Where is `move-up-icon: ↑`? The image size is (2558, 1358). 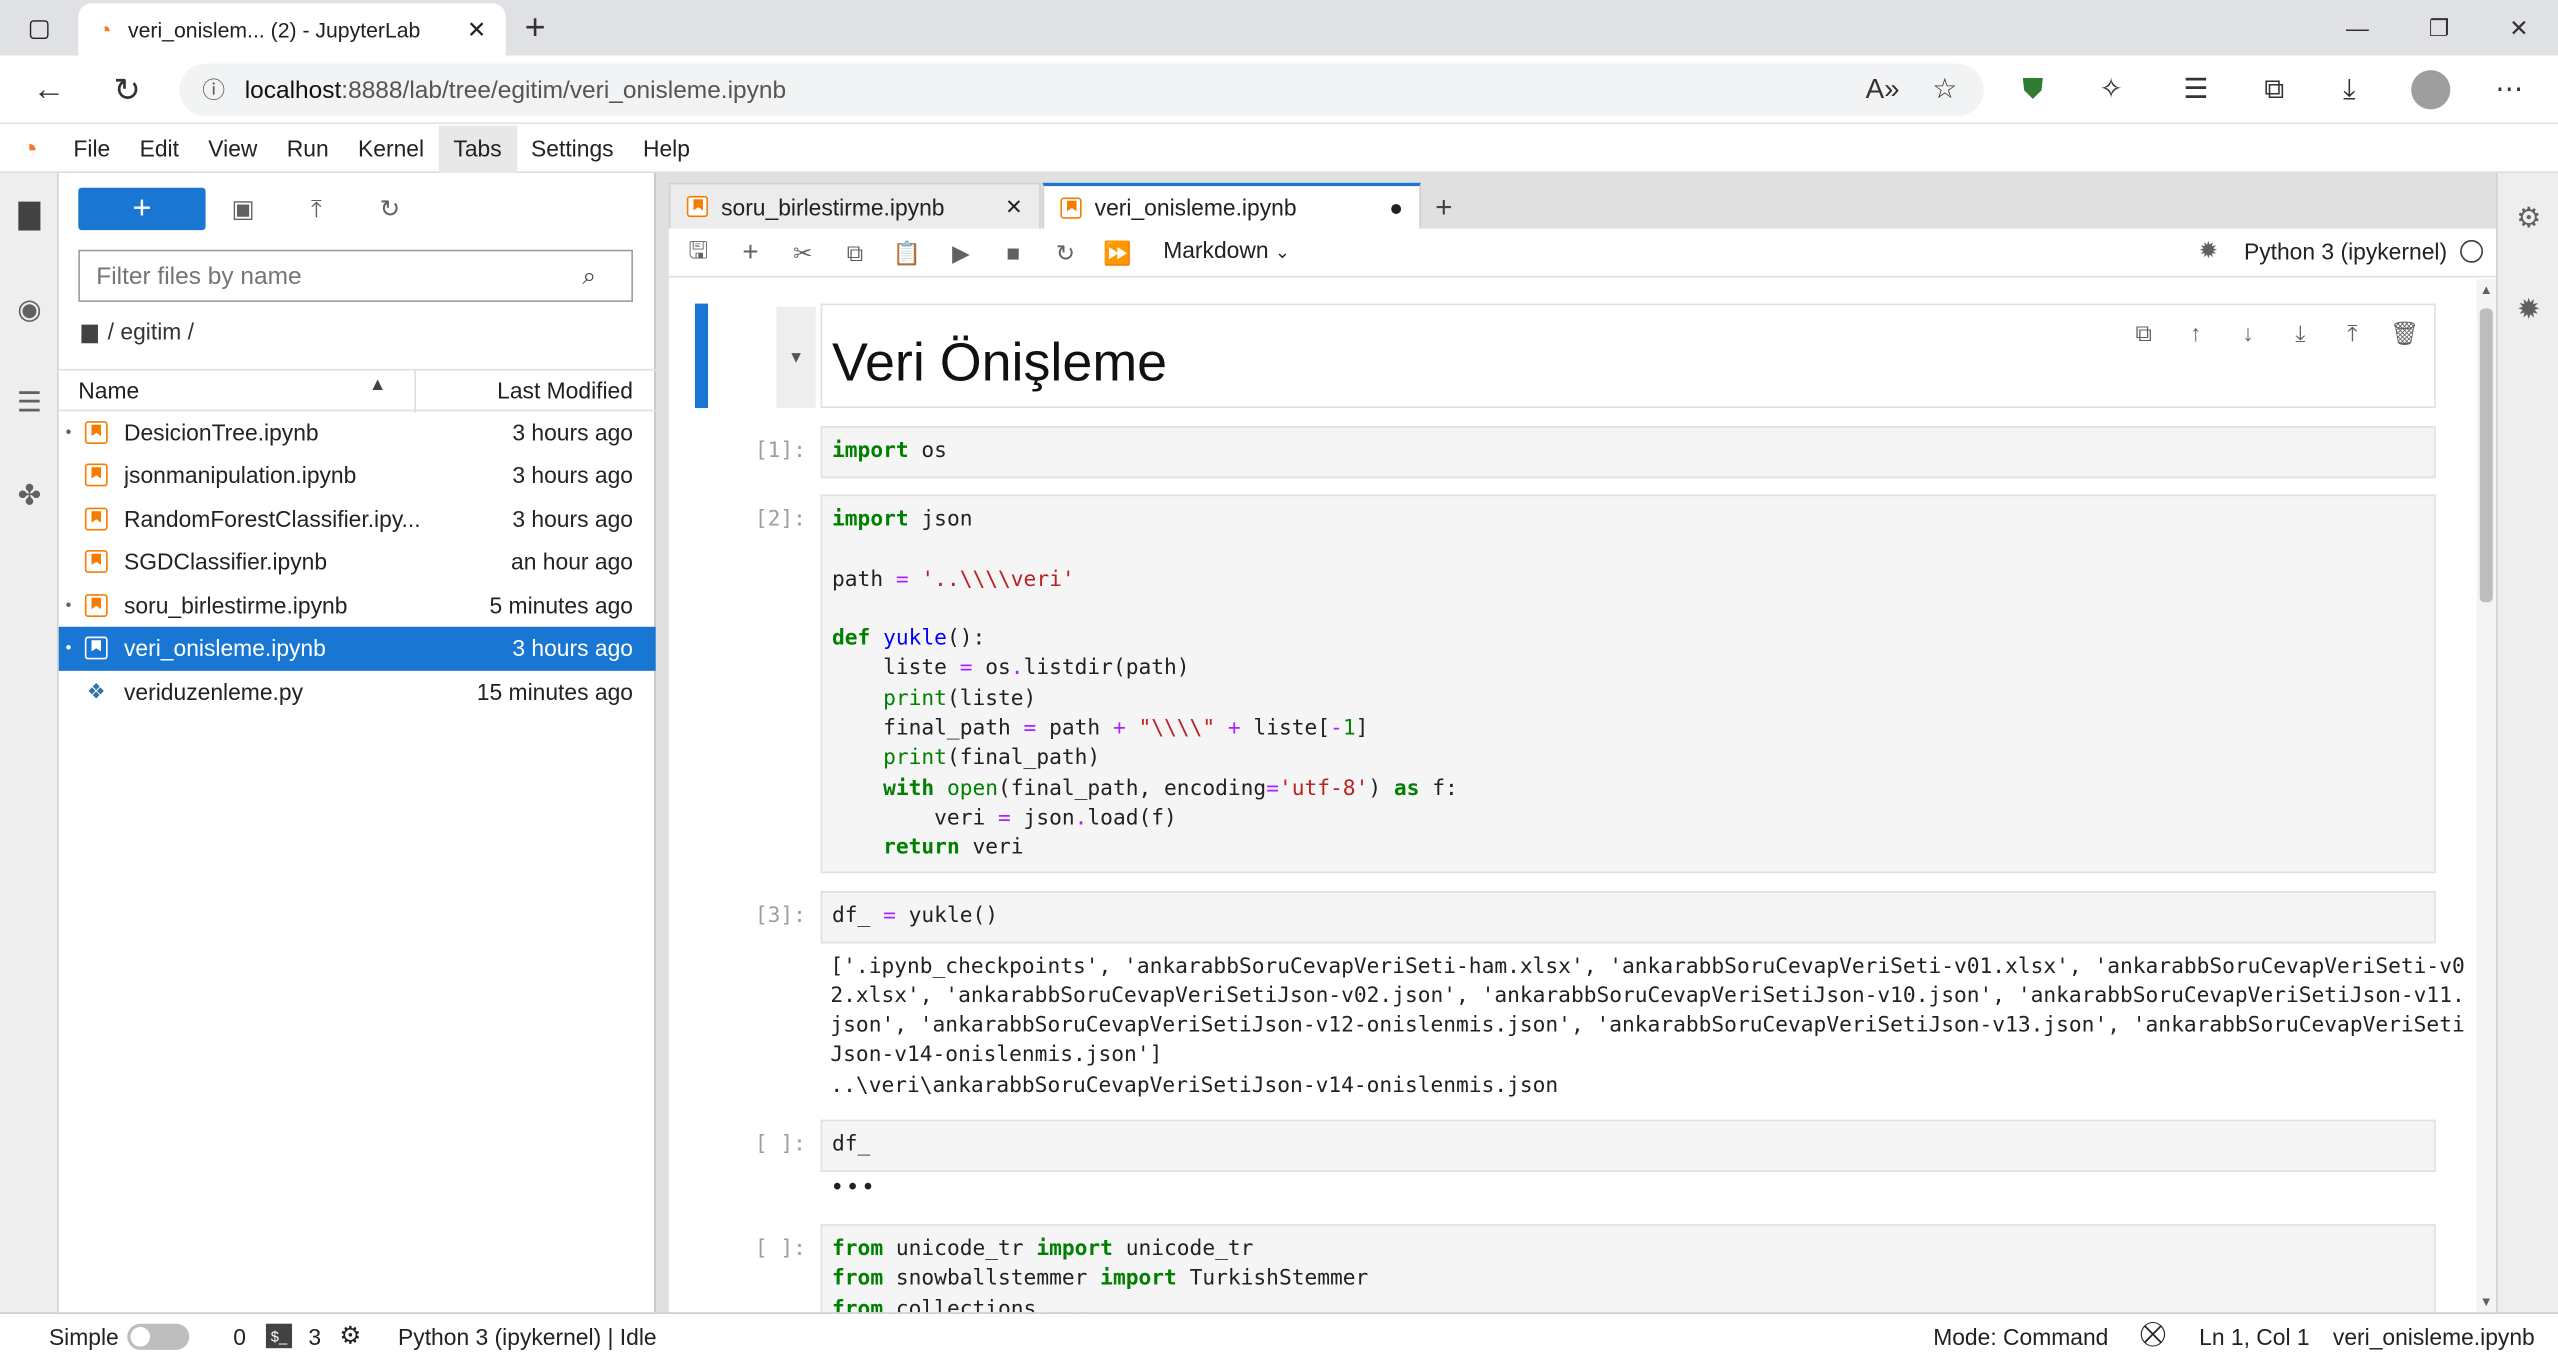 move-up-icon: ↑ is located at coordinates (2196, 333).